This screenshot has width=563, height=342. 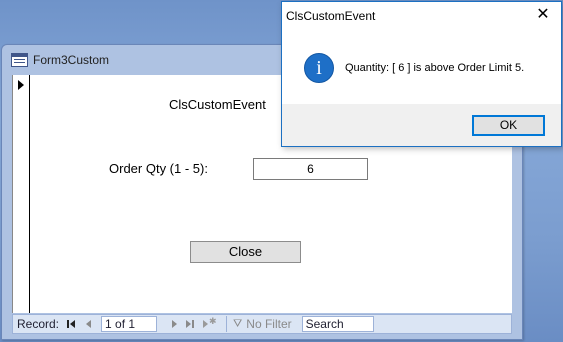 I want to click on dialog-titlebar: ClsCustomEvent ✕, so click(x=421, y=16).